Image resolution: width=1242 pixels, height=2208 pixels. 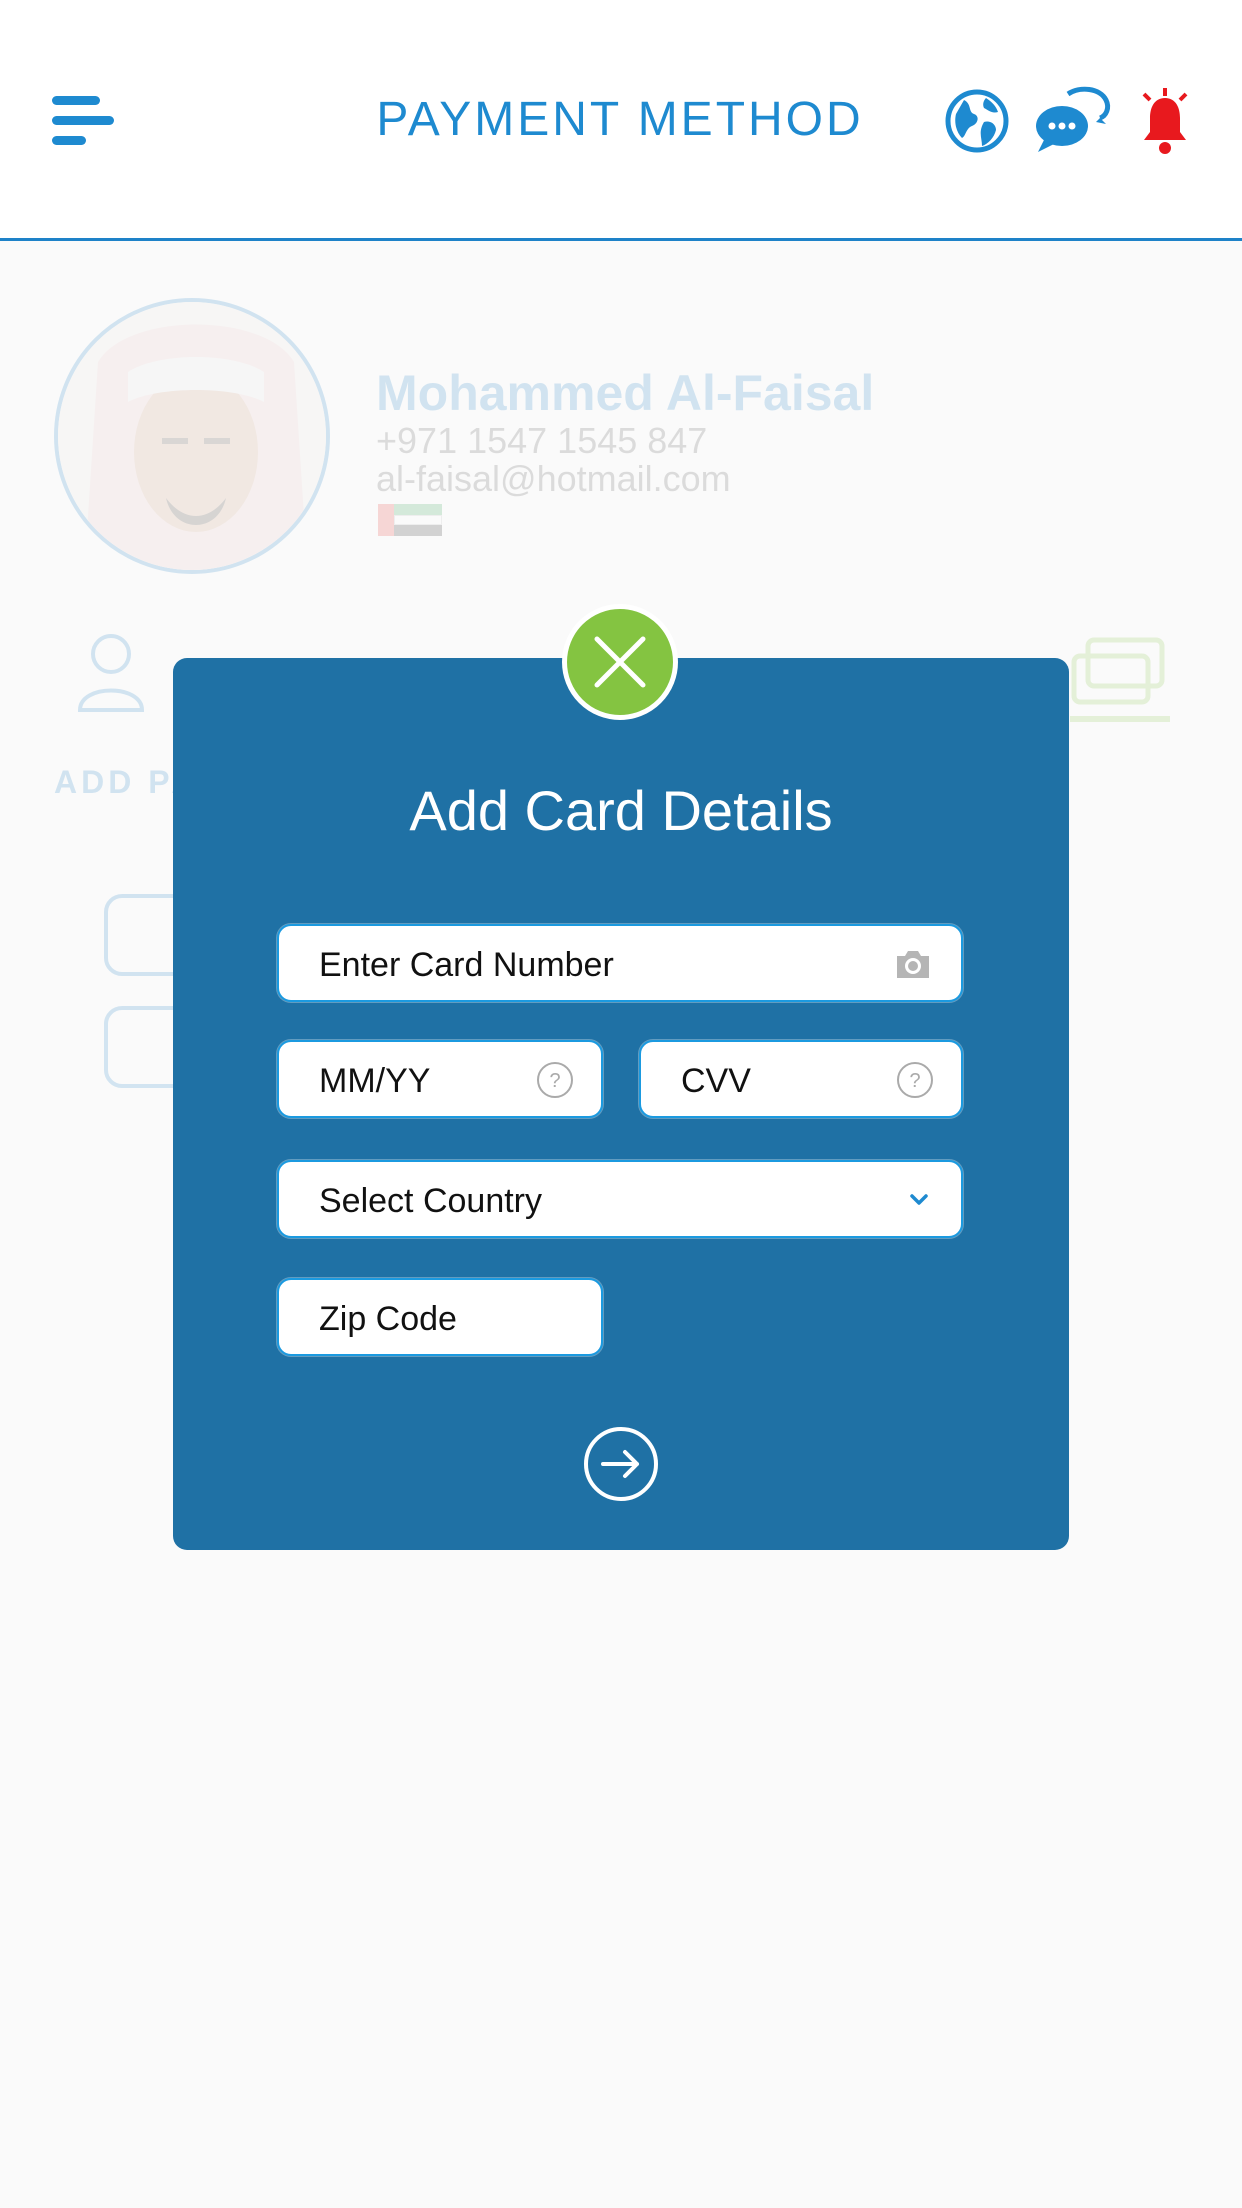 What do you see at coordinates (192, 436) in the screenshot?
I see `avatar` at bounding box center [192, 436].